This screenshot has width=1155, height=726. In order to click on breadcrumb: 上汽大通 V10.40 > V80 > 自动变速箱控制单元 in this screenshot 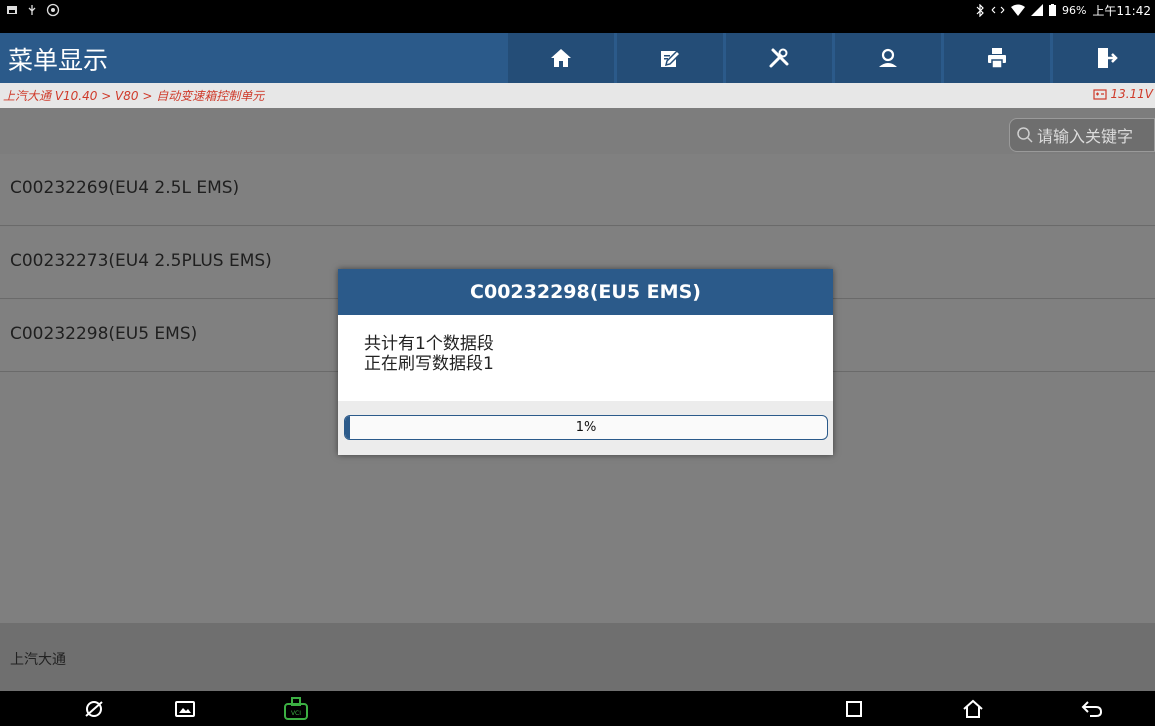, I will do `click(134, 96)`.